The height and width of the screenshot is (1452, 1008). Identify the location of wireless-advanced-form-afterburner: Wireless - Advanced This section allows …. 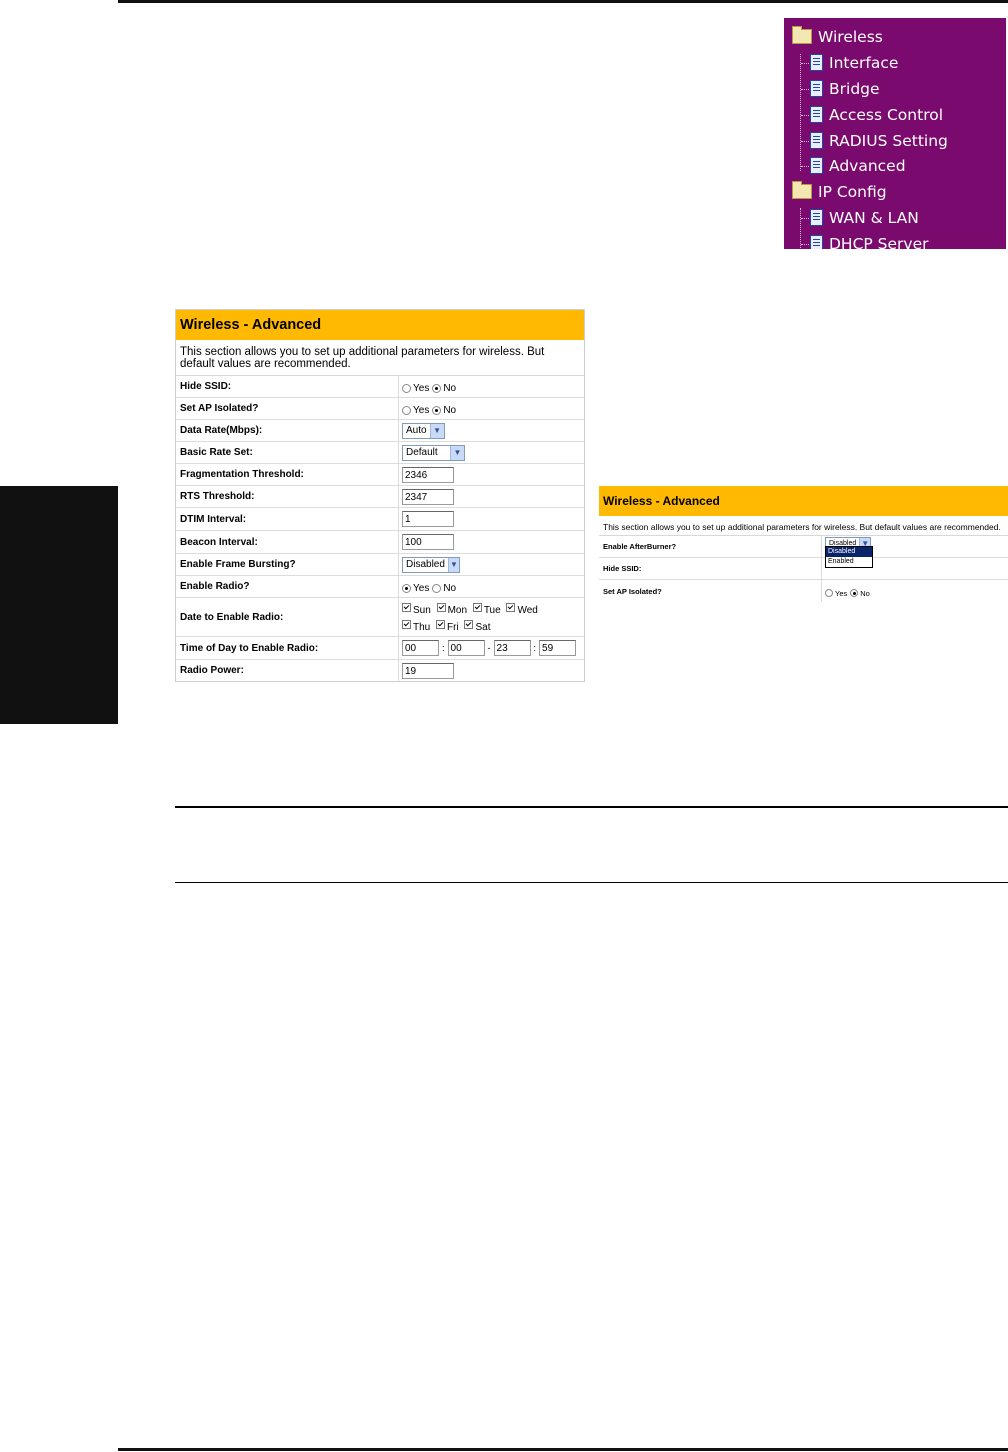
(803, 551).